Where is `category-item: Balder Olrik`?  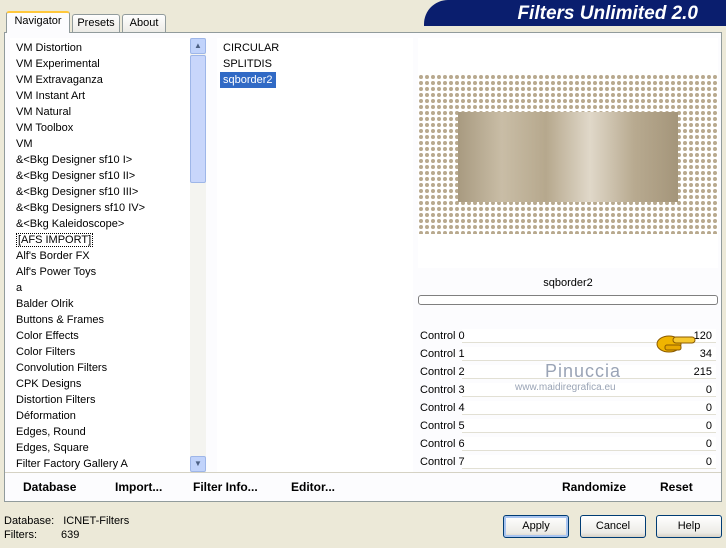 category-item: Balder Olrik is located at coordinates (100, 304).